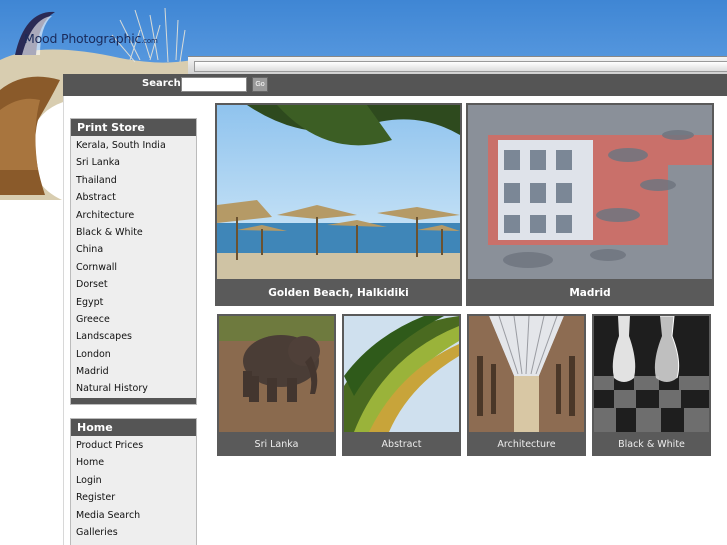 The image size is (727, 545). Describe the element at coordinates (133, 497) in the screenshot. I see `sidebar-item-register: Register` at that location.